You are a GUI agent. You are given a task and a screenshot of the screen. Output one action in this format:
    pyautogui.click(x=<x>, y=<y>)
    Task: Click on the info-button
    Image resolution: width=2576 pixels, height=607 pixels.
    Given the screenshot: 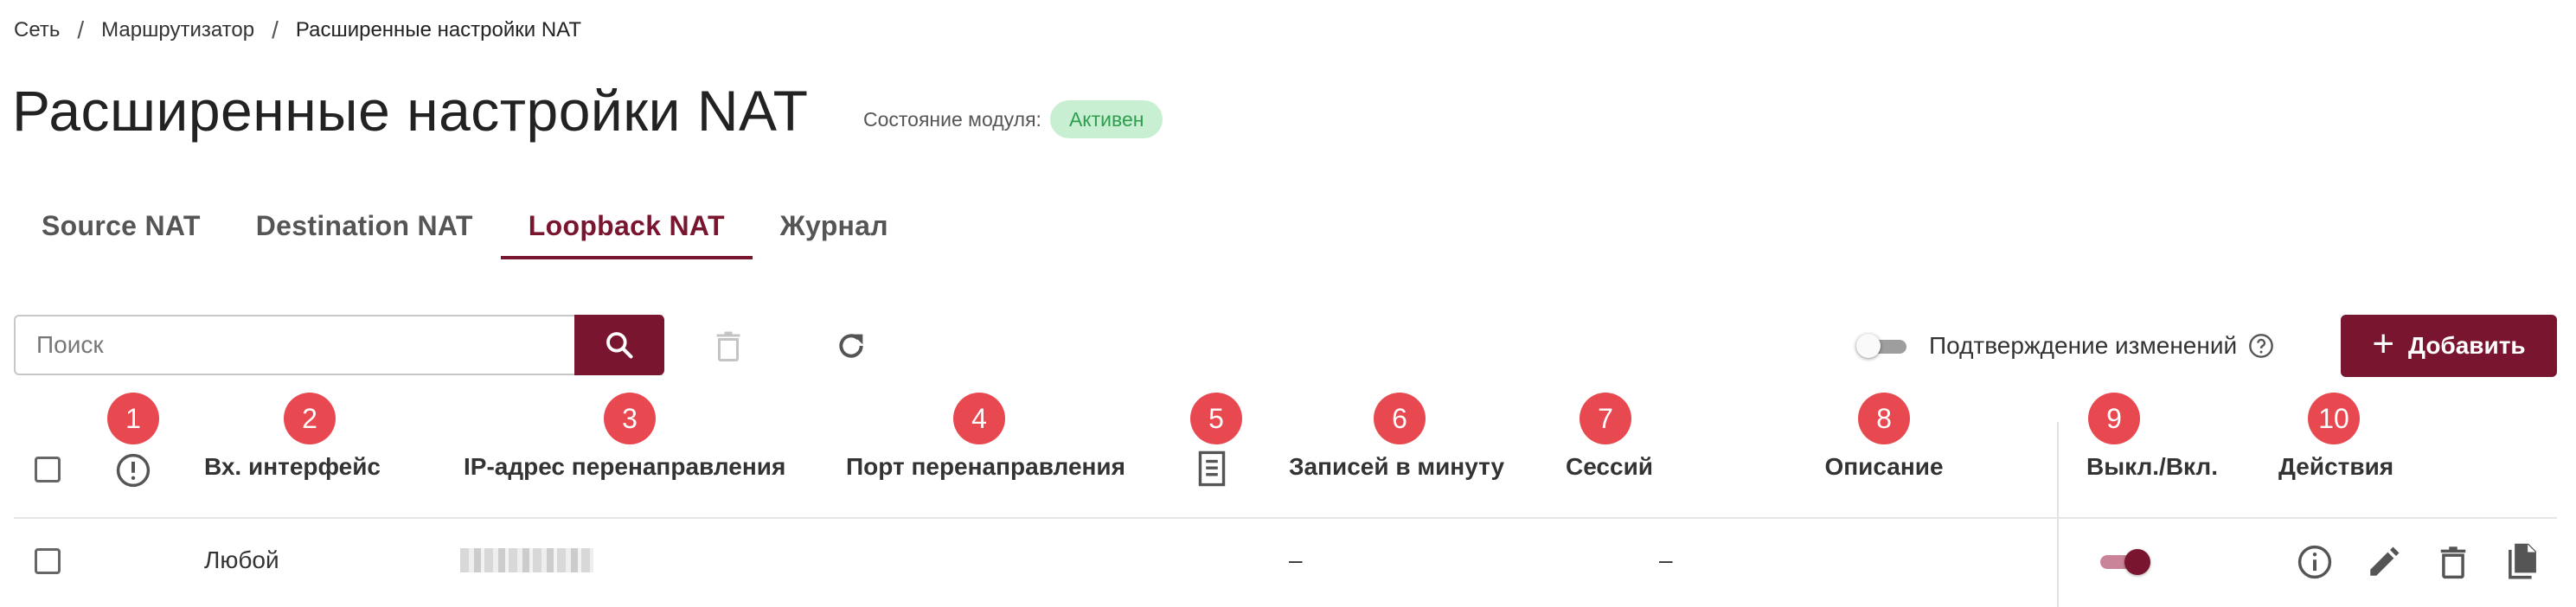 What is the action you would take?
    pyautogui.click(x=2315, y=562)
    